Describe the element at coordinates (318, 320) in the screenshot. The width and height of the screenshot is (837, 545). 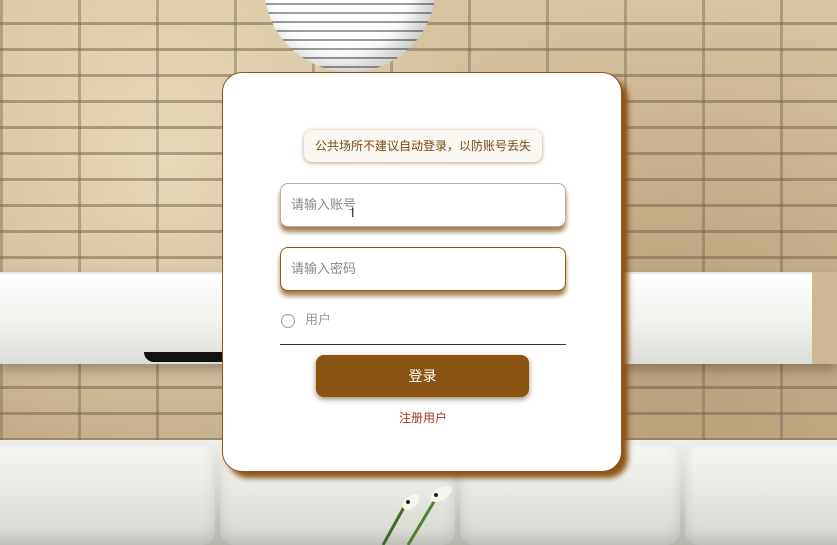
I see `user-role-label: 用户` at that location.